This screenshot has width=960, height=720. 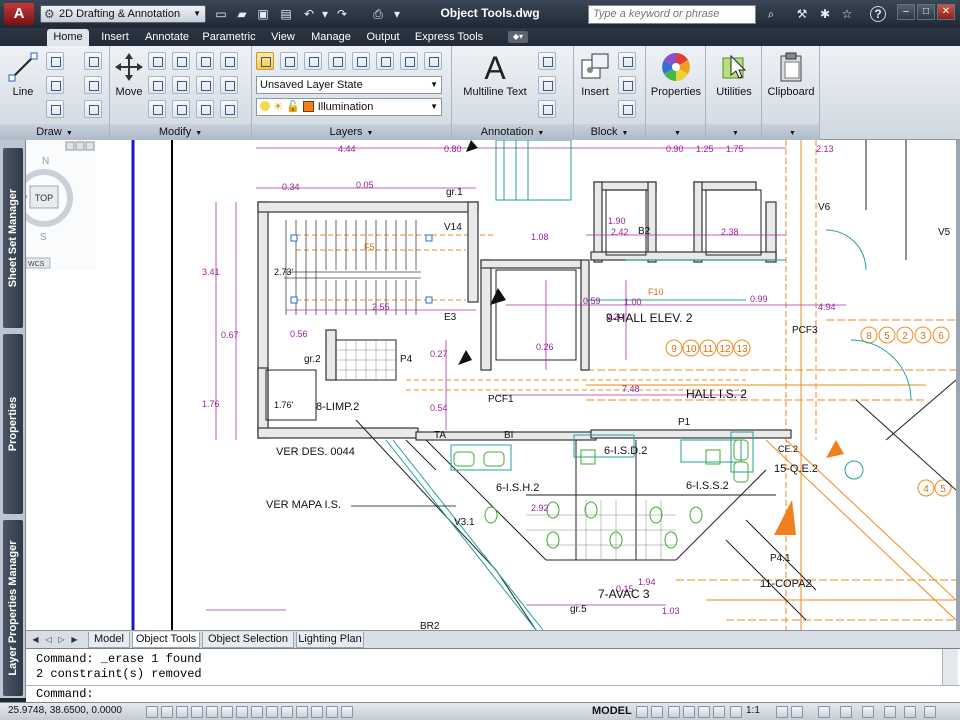 What do you see at coordinates (409, 61) in the screenshot?
I see `layer-off-icon` at bounding box center [409, 61].